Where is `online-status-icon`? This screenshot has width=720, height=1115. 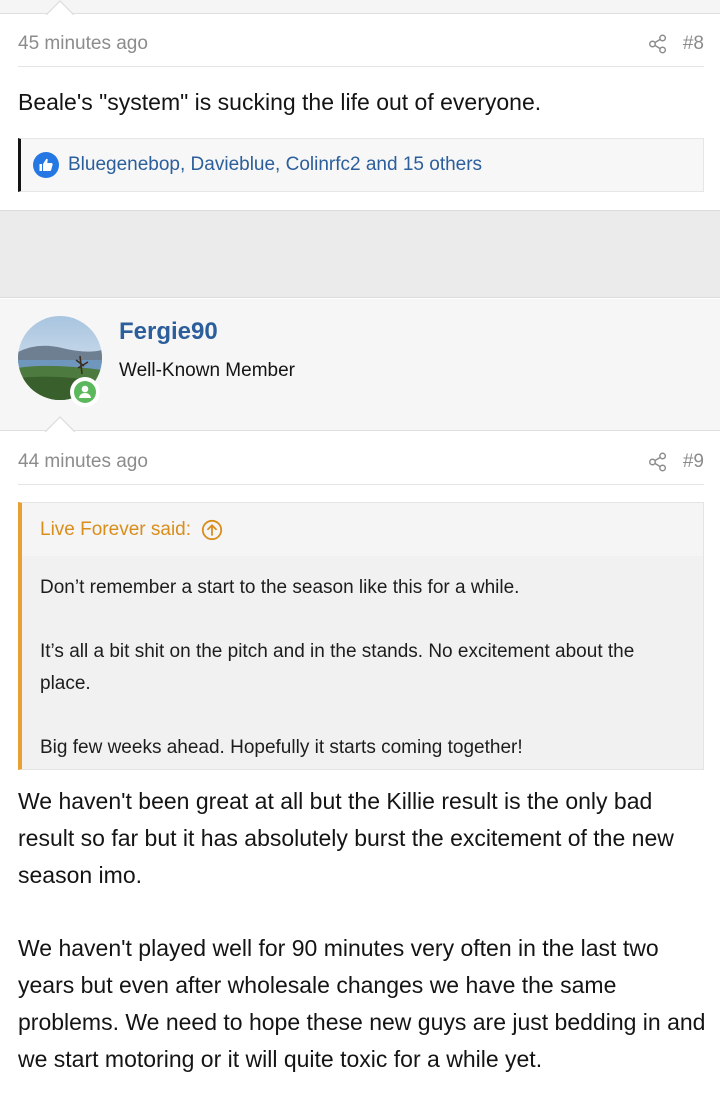
online-status-icon is located at coordinates (85, 392).